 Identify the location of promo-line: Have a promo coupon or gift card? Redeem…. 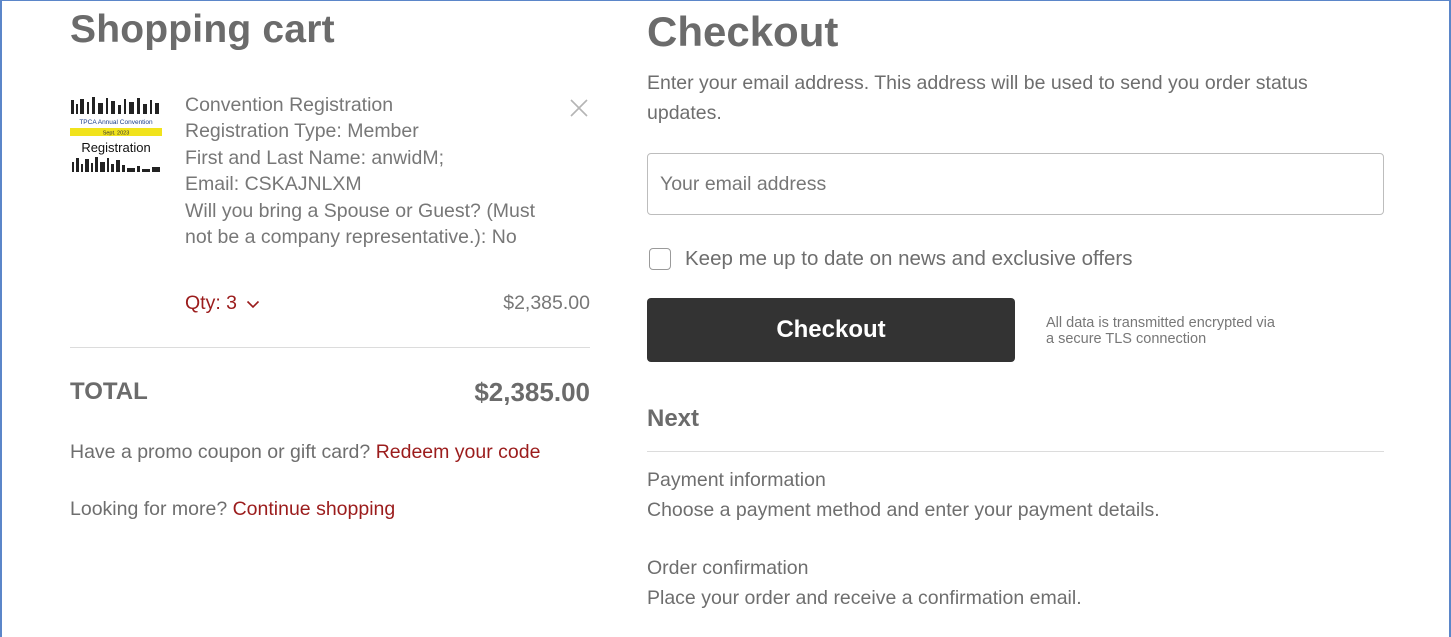
(305, 452).